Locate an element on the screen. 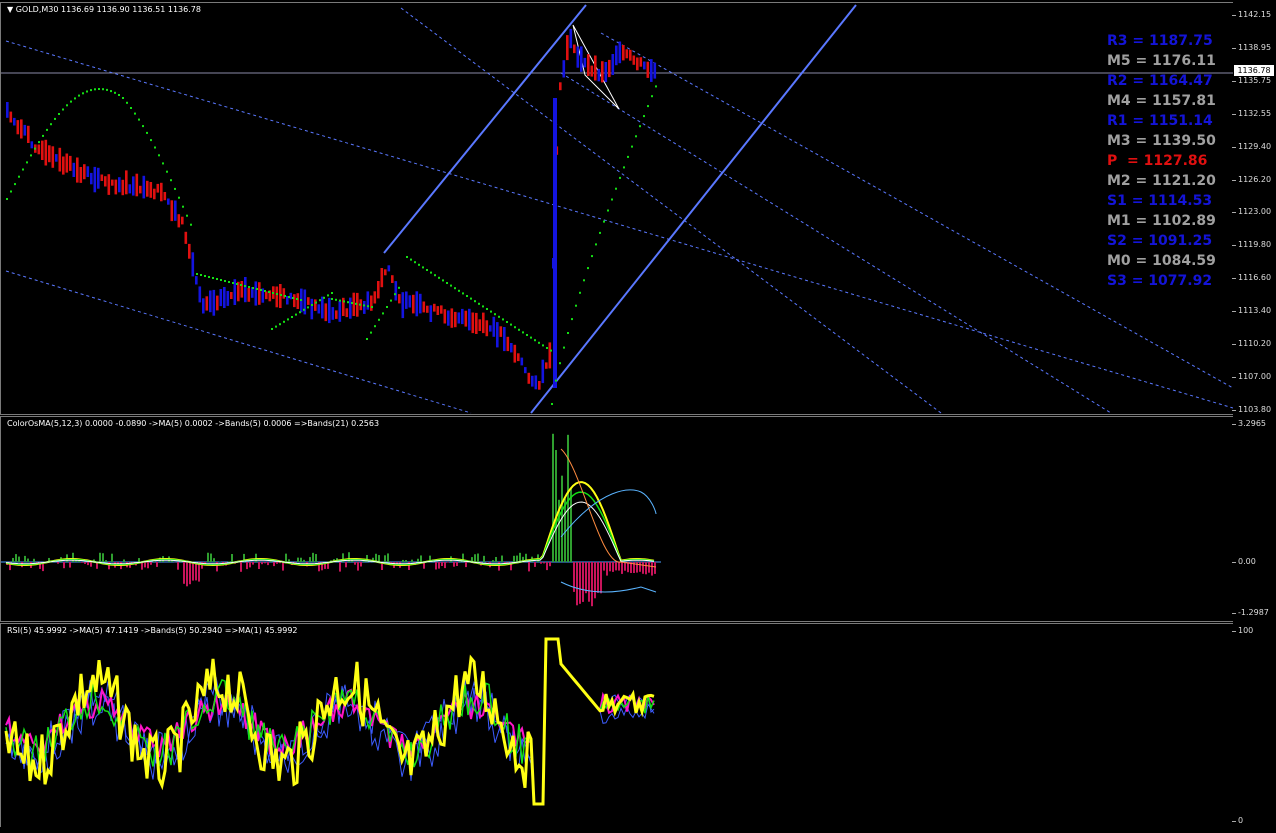 This screenshot has height=833, width=1276. axis-tick-label: 1116.60 is located at coordinates (1251, 278).